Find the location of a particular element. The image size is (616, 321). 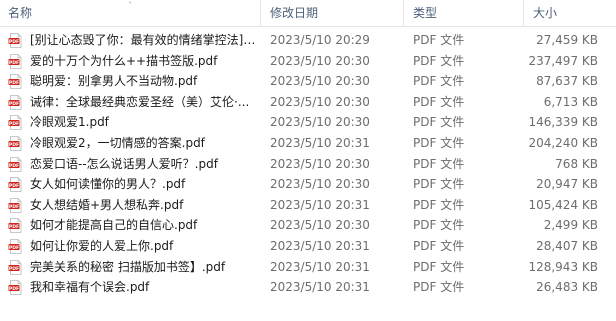

column-header-size: 大小 is located at coordinates (545, 13).